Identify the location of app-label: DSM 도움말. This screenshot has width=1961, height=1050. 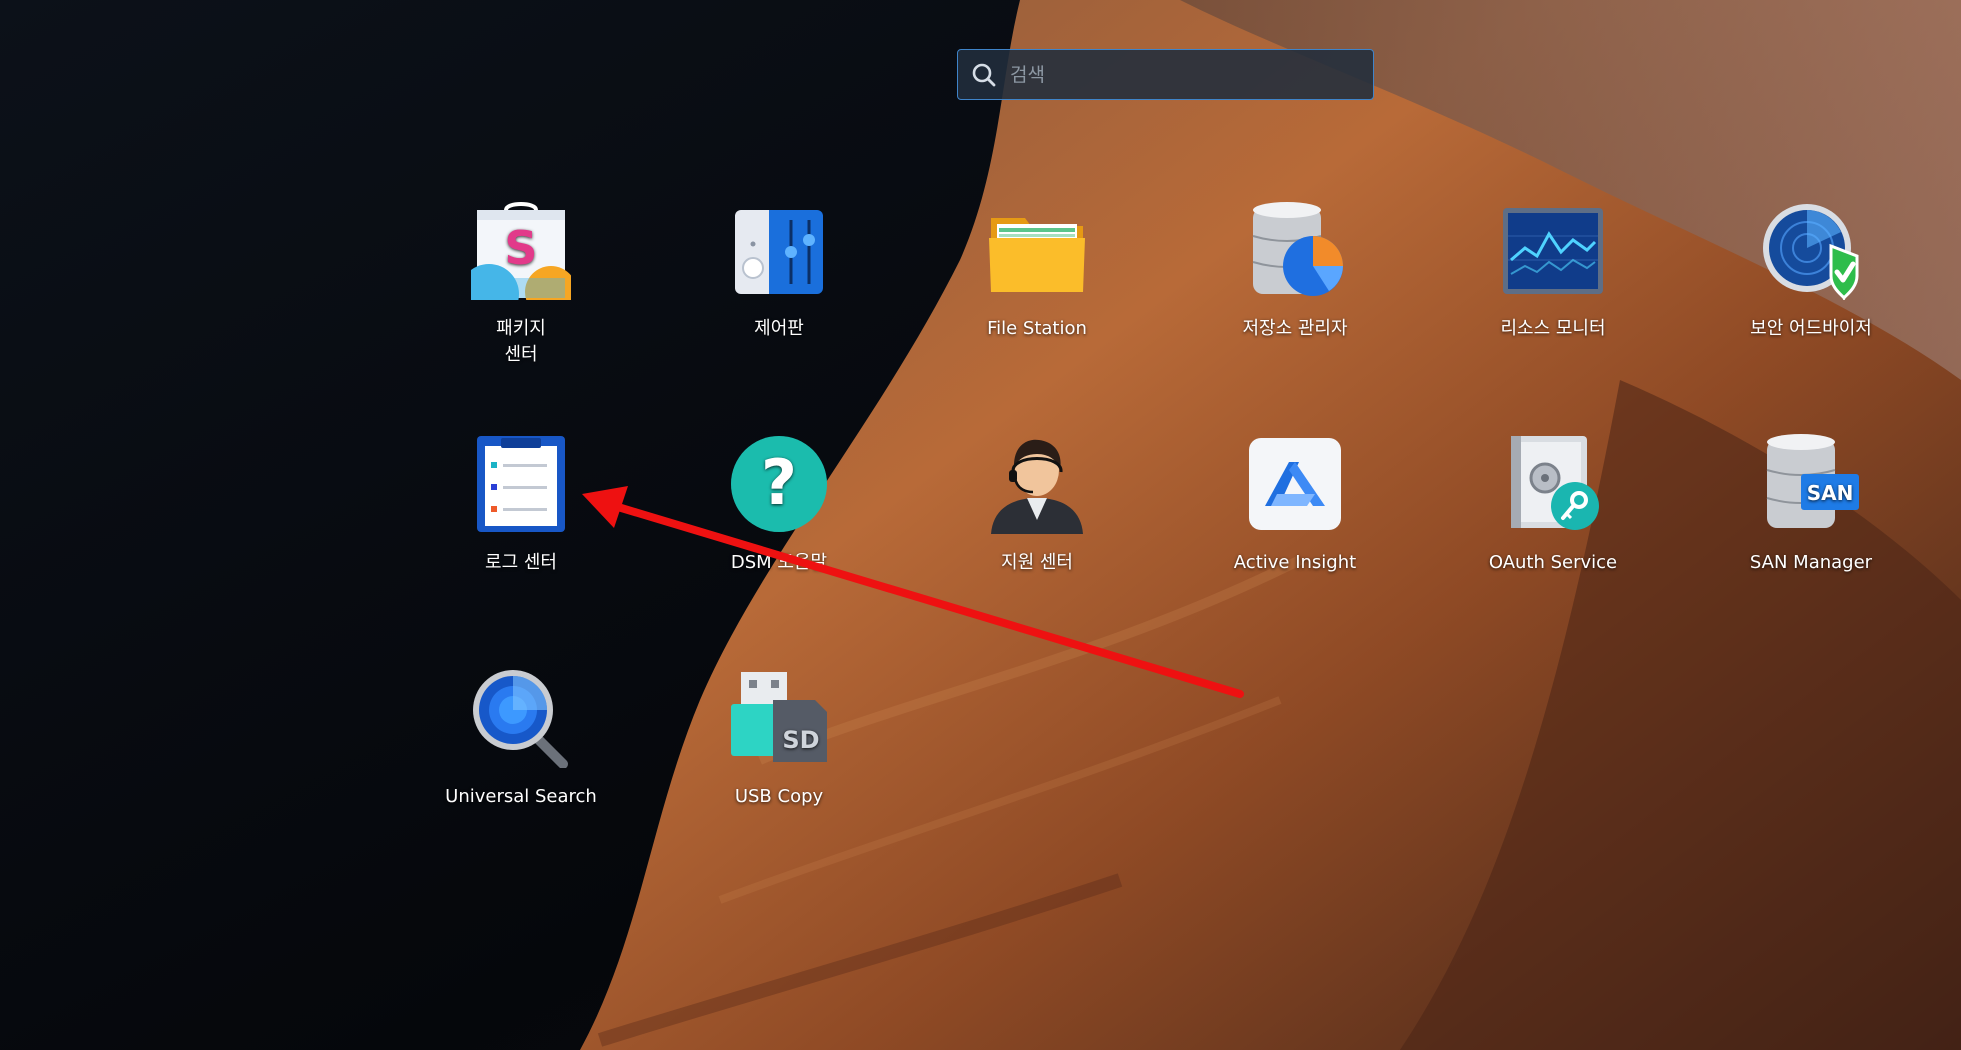
(779, 562).